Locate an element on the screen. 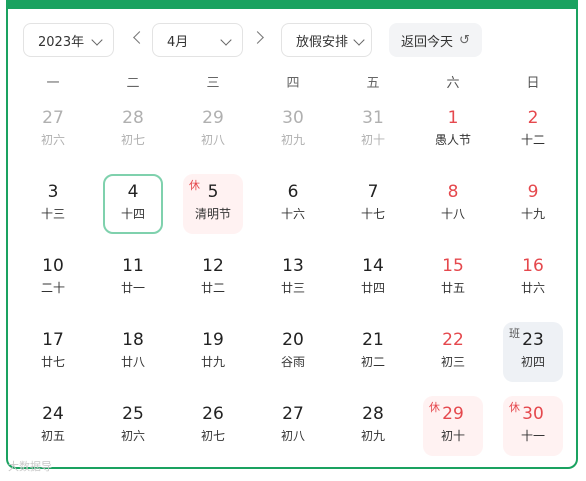 The height and width of the screenshot is (481, 586). lunar-date: 廿二 is located at coordinates (212, 288).